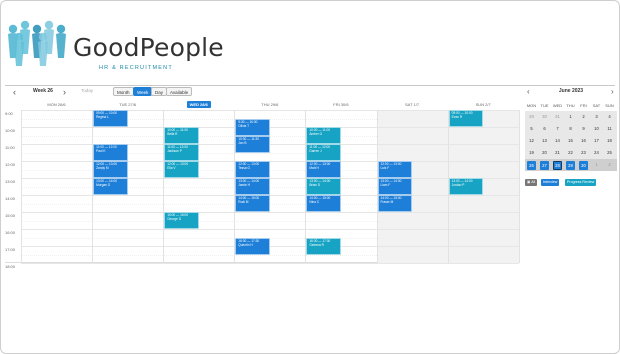 The height and width of the screenshot is (354, 620). I want to click on next-week-icon: ›, so click(64, 92).